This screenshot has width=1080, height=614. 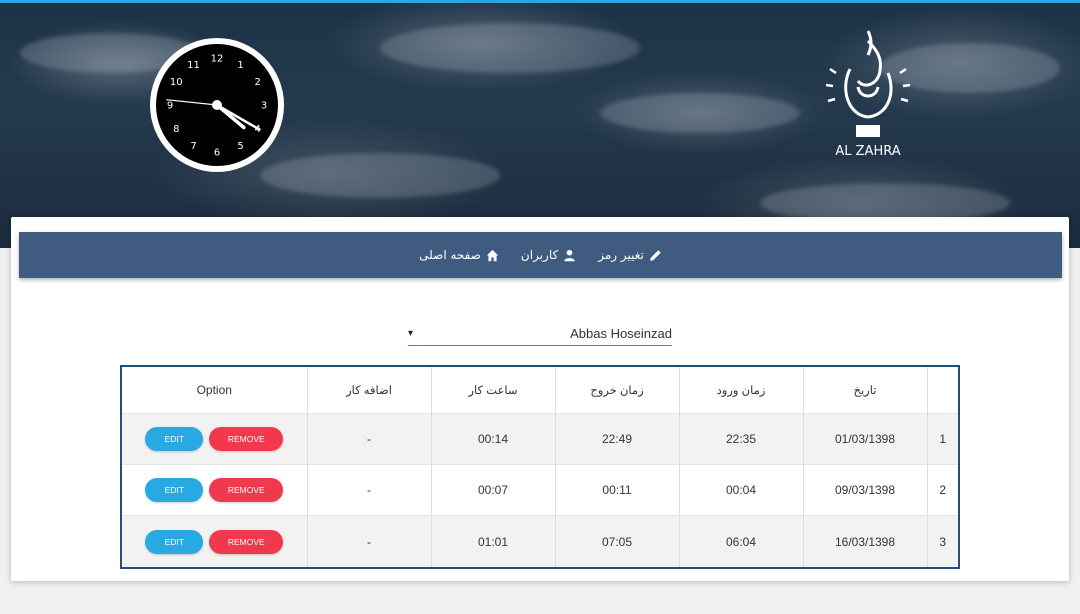 What do you see at coordinates (621, 255) in the screenshot?
I see `nav-password-label: تغییر رمز` at bounding box center [621, 255].